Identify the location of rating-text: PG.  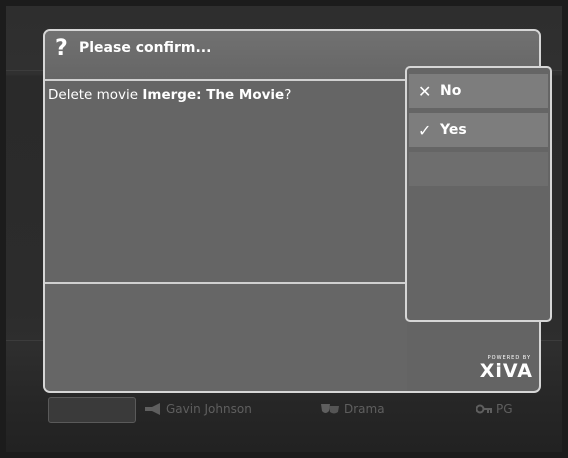
(504, 409).